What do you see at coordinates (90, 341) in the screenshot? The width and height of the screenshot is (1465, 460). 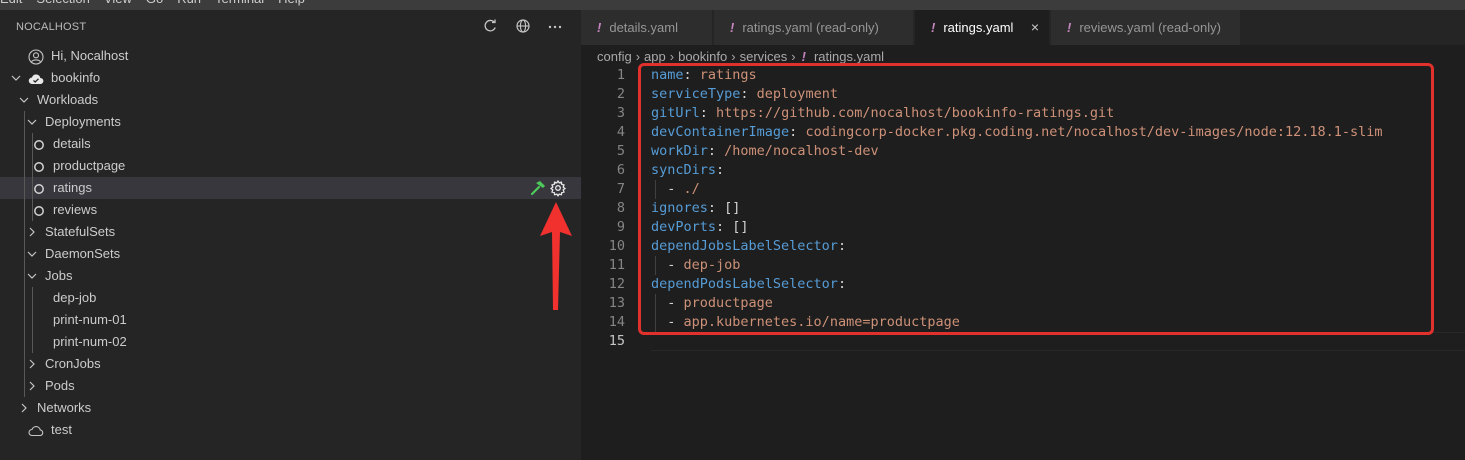 I see `tree-item-label: print-num-02` at bounding box center [90, 341].